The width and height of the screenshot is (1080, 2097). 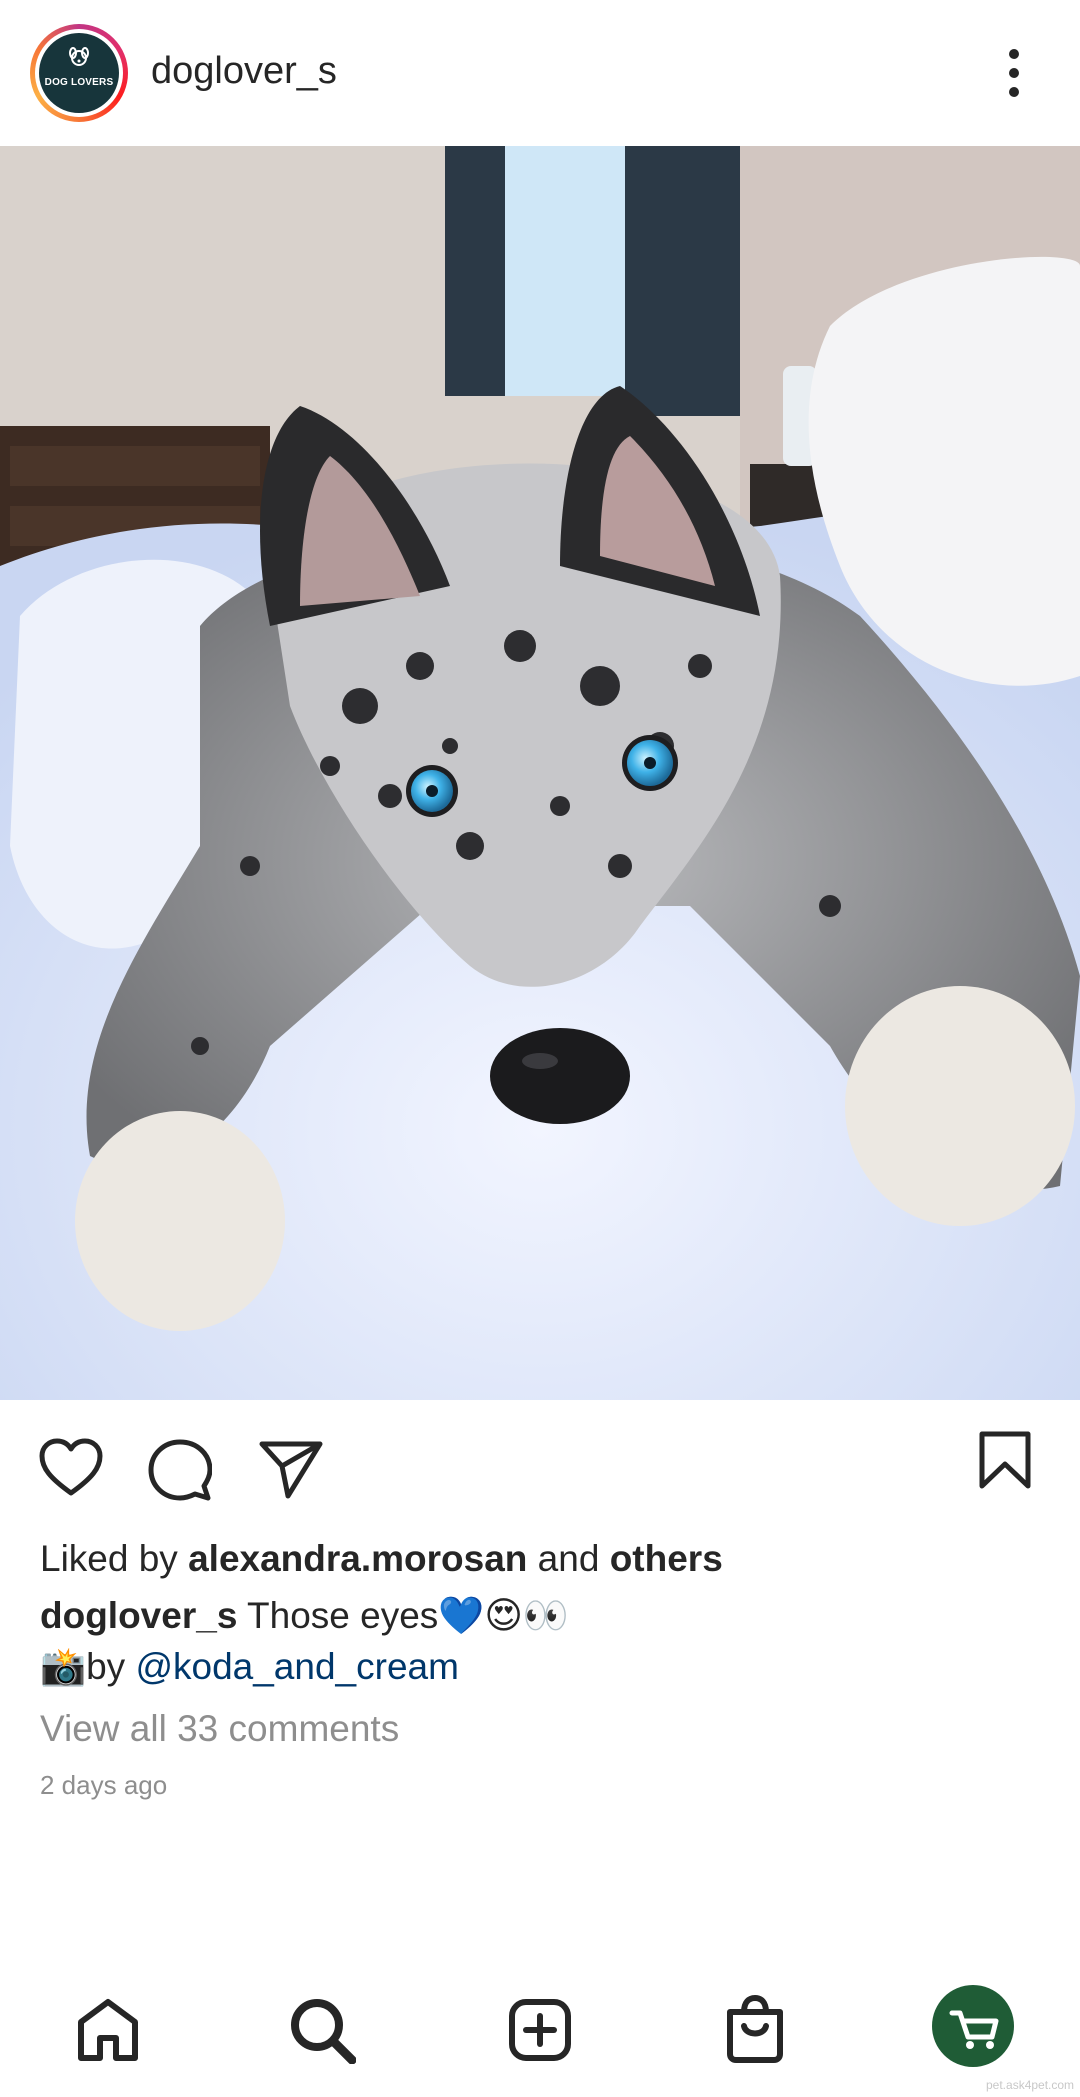 I want to click on view-comments-link: View all 33 comments, so click(x=219, y=1729).